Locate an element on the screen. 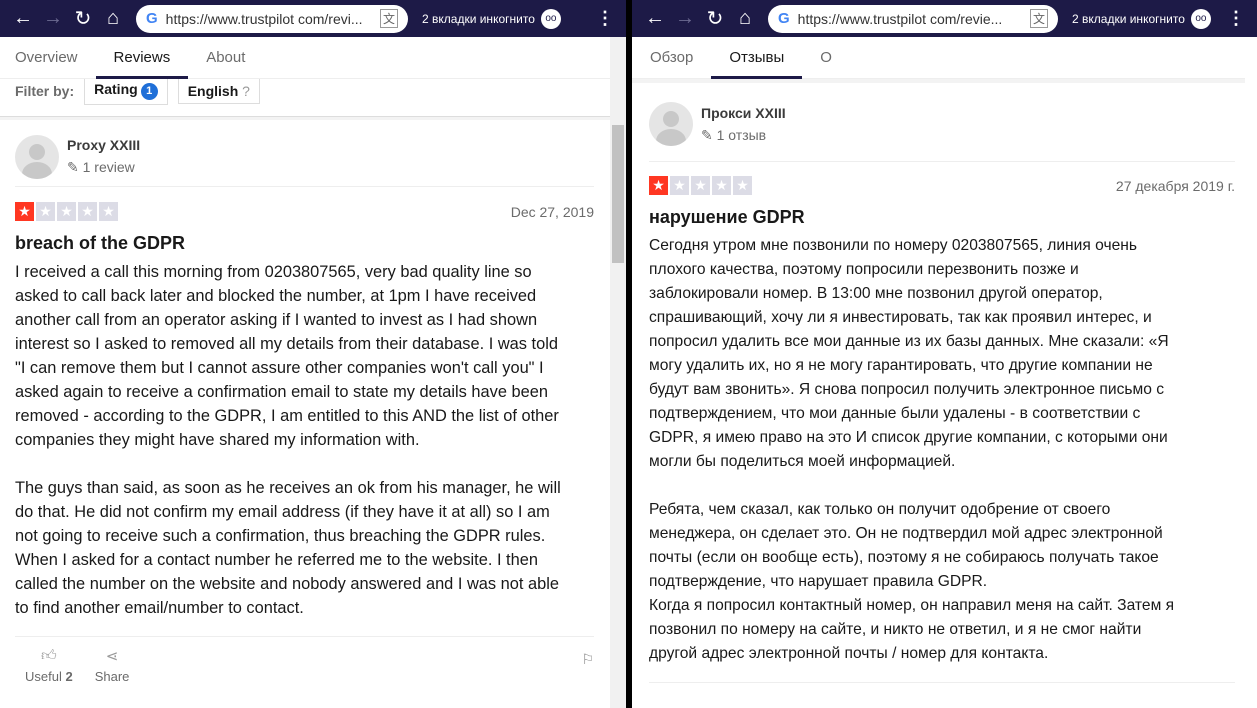 The height and width of the screenshot is (708, 1257). useful-count: 2 is located at coordinates (69, 676).